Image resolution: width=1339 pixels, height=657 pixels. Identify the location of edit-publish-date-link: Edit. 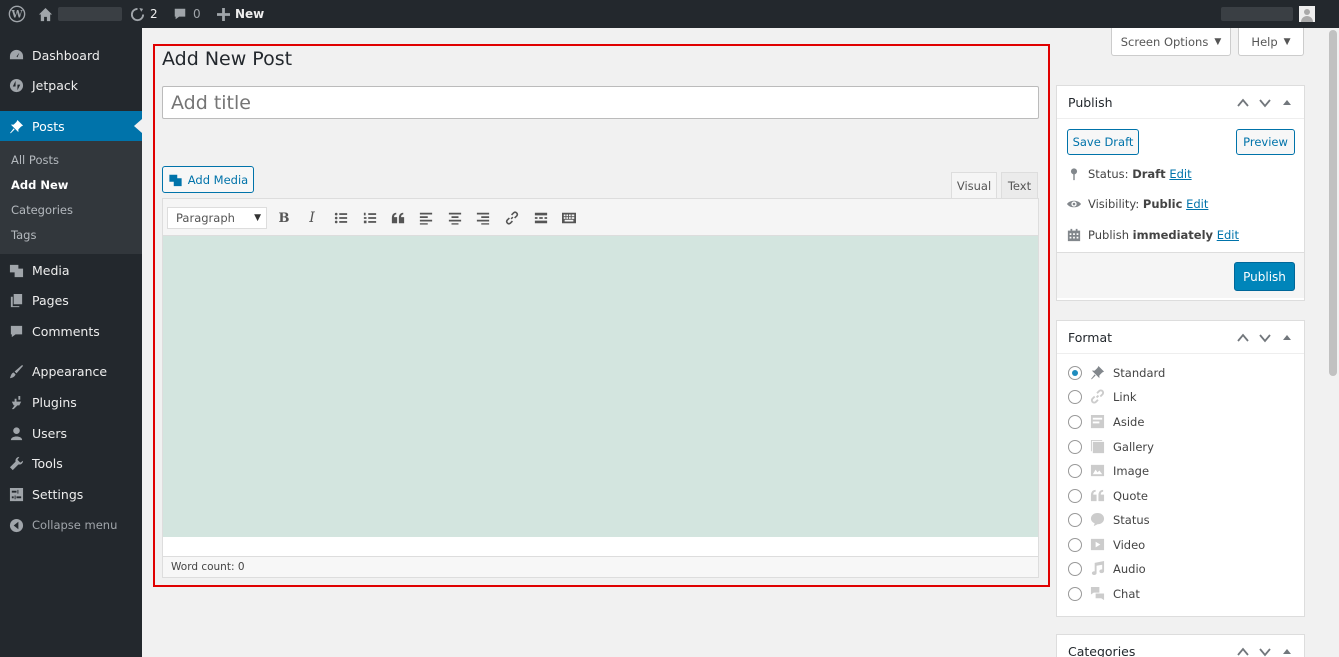
(1228, 235).